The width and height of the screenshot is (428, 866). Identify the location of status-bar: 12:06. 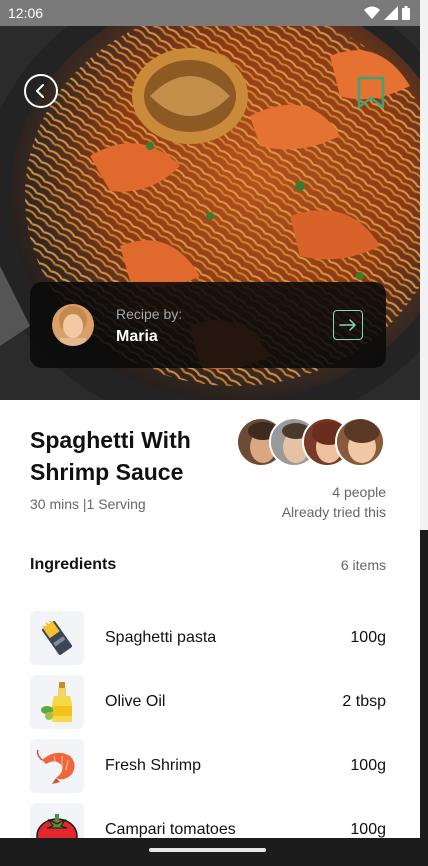
(210, 13).